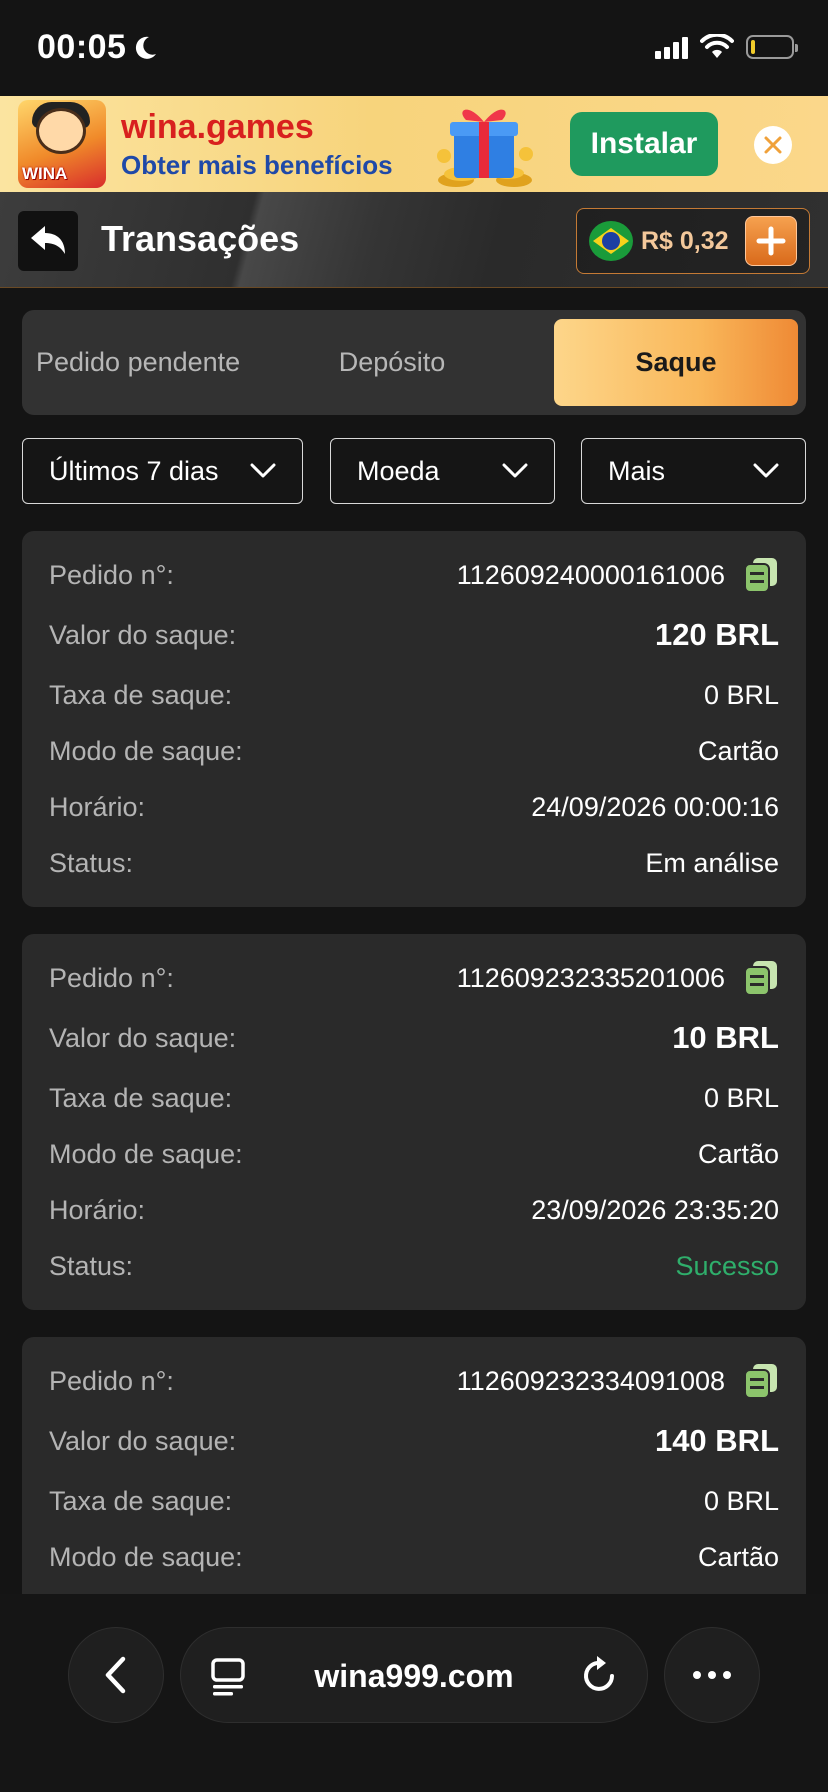 The height and width of the screenshot is (1792, 828). Describe the element at coordinates (599, 1675) in the screenshot. I see `reload-icon` at that location.